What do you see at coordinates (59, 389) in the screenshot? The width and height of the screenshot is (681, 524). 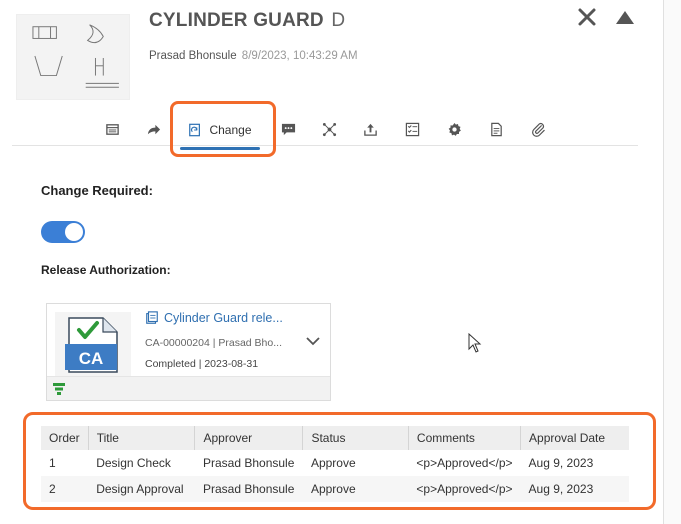 I see `workflow-icon` at bounding box center [59, 389].